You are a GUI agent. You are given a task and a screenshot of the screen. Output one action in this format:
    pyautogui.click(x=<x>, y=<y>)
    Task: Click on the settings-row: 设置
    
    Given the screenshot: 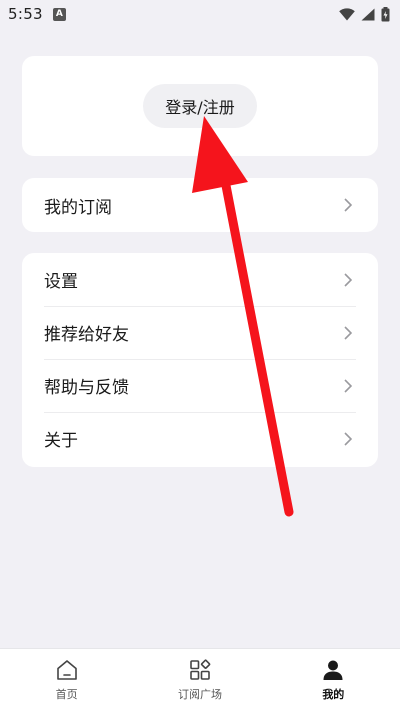 What is the action you would take?
    pyautogui.click(x=200, y=279)
    